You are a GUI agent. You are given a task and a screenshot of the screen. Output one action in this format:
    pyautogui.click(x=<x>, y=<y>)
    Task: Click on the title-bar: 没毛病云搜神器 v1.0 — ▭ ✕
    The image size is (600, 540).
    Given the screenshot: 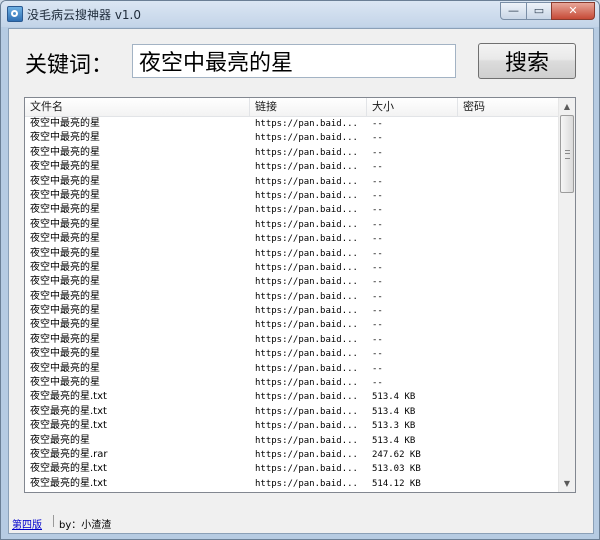 What is the action you would take?
    pyautogui.click(x=300, y=14)
    